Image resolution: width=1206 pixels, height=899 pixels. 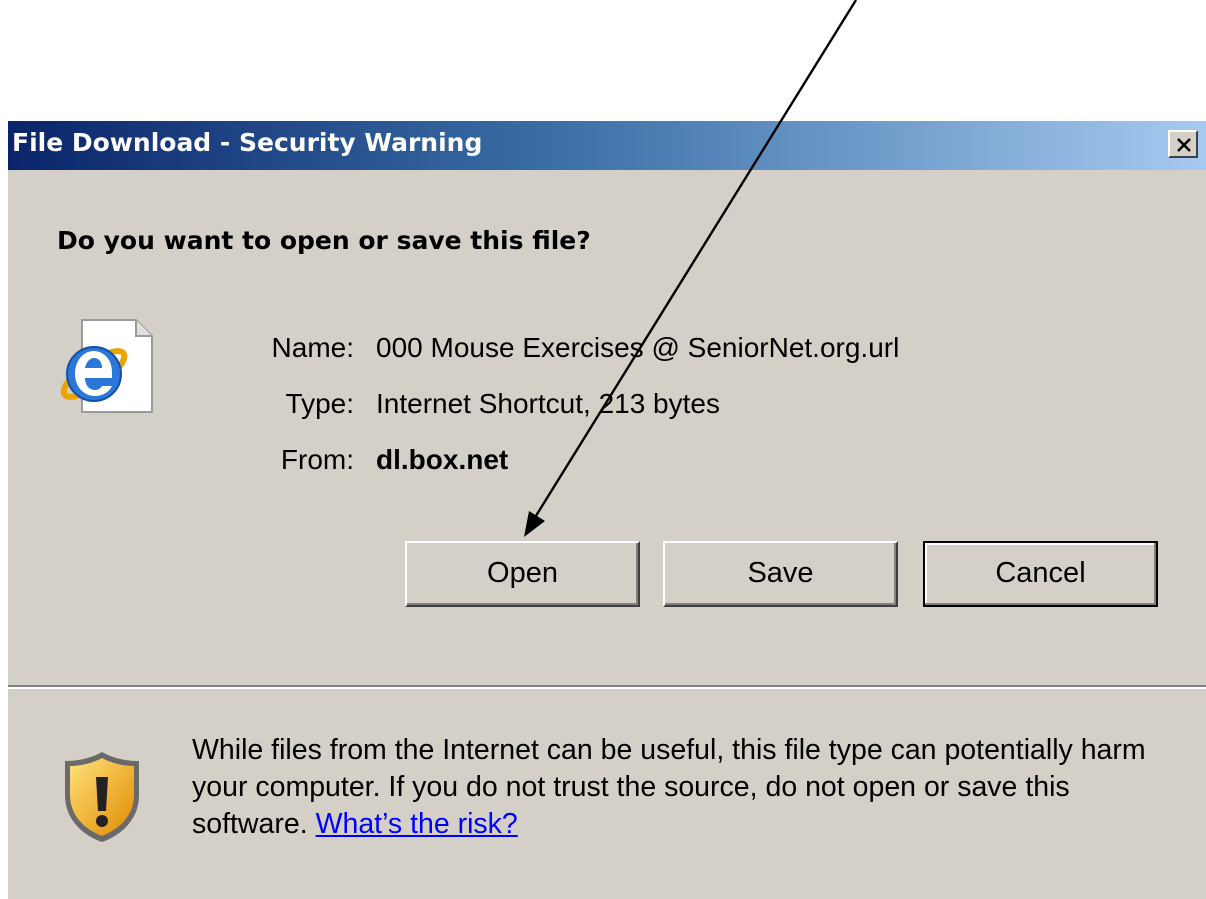 What do you see at coordinates (317, 459) in the screenshot?
I see `from-label: From:` at bounding box center [317, 459].